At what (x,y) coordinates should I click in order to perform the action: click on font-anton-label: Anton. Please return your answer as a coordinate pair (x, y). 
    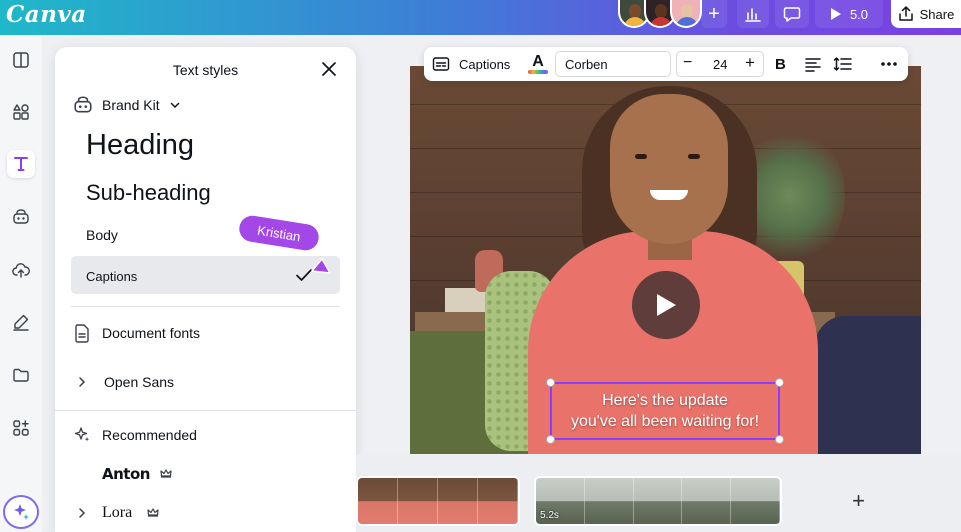
    Looking at the image, I should click on (126, 474).